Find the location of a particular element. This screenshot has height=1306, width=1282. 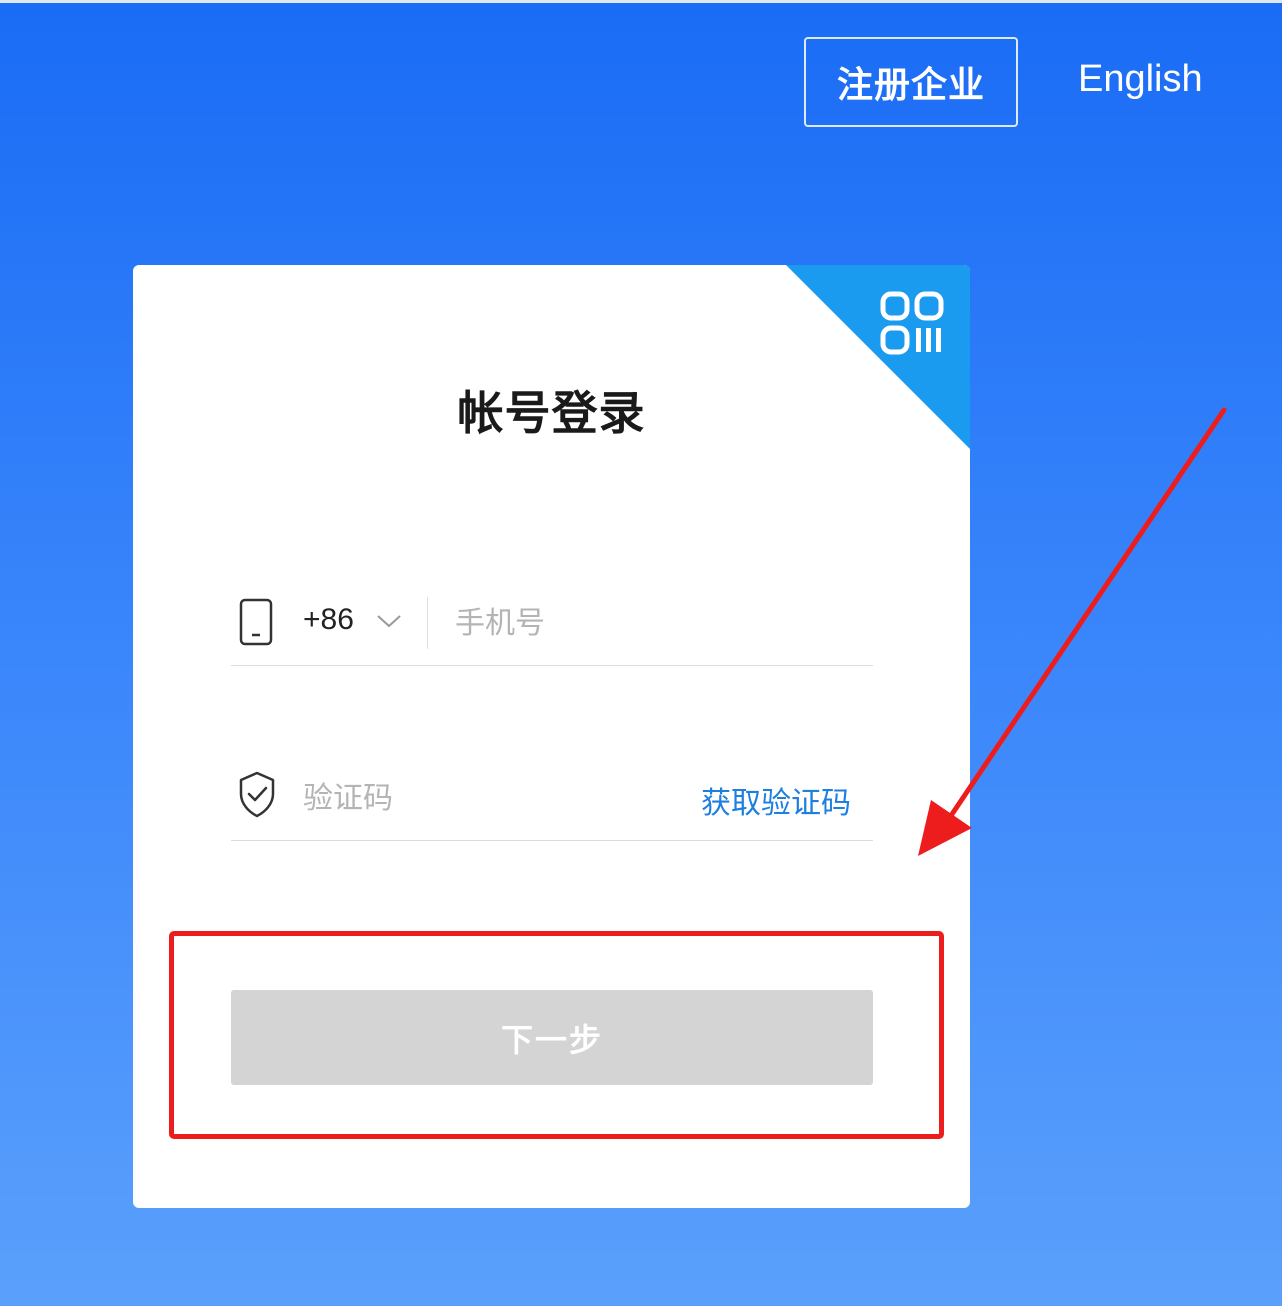

field-divider is located at coordinates (427, 623).